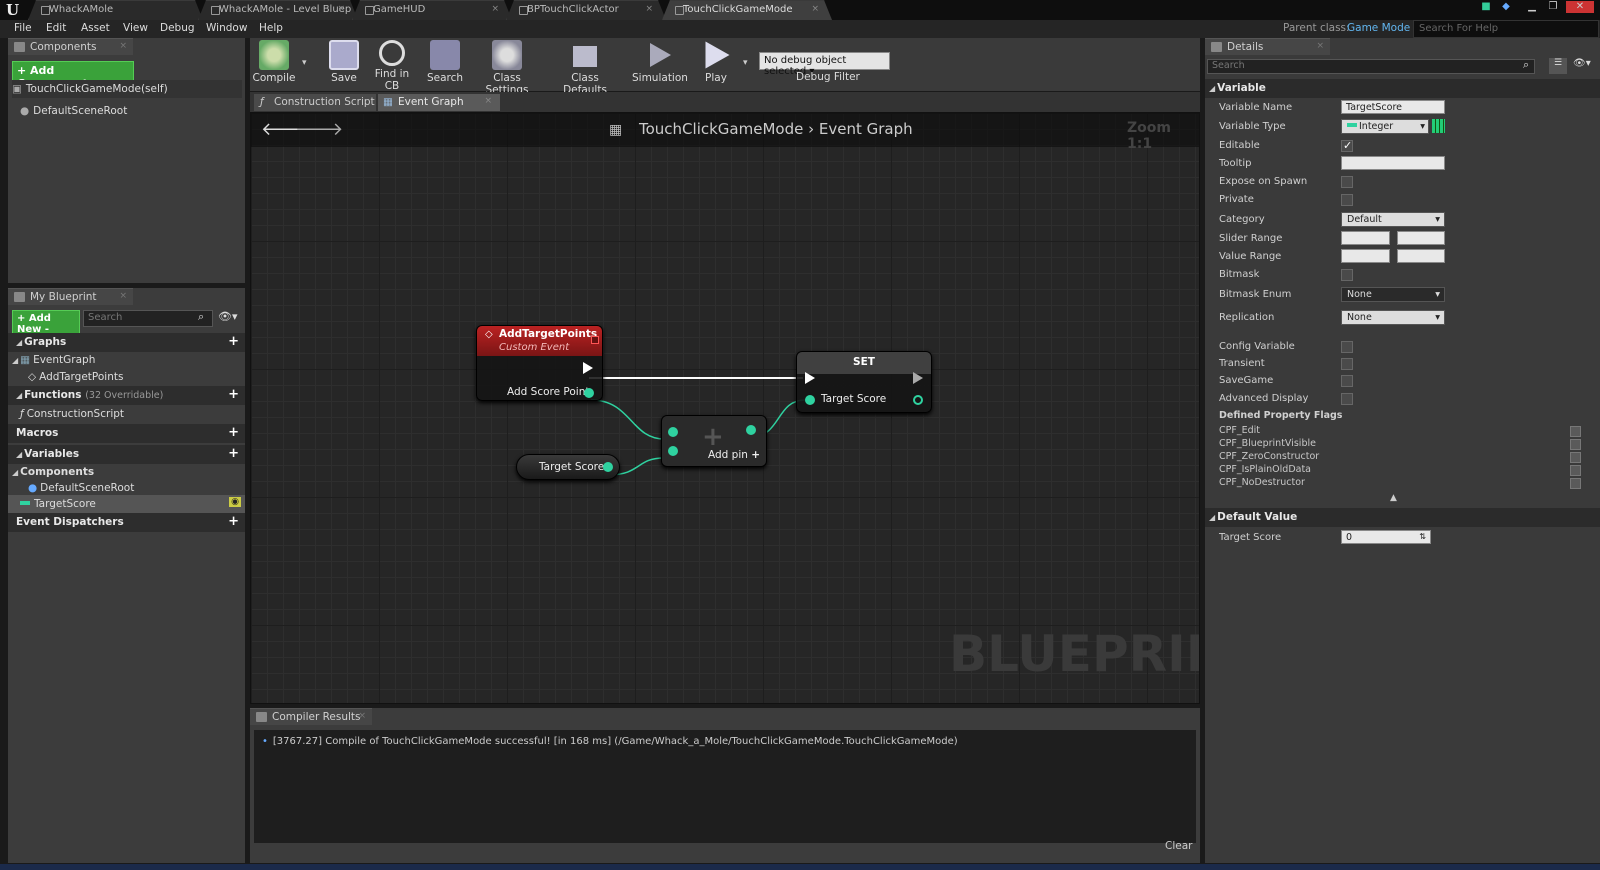 The image size is (1600, 870). What do you see at coordinates (716, 65) in the screenshot?
I see `play-button: Play` at bounding box center [716, 65].